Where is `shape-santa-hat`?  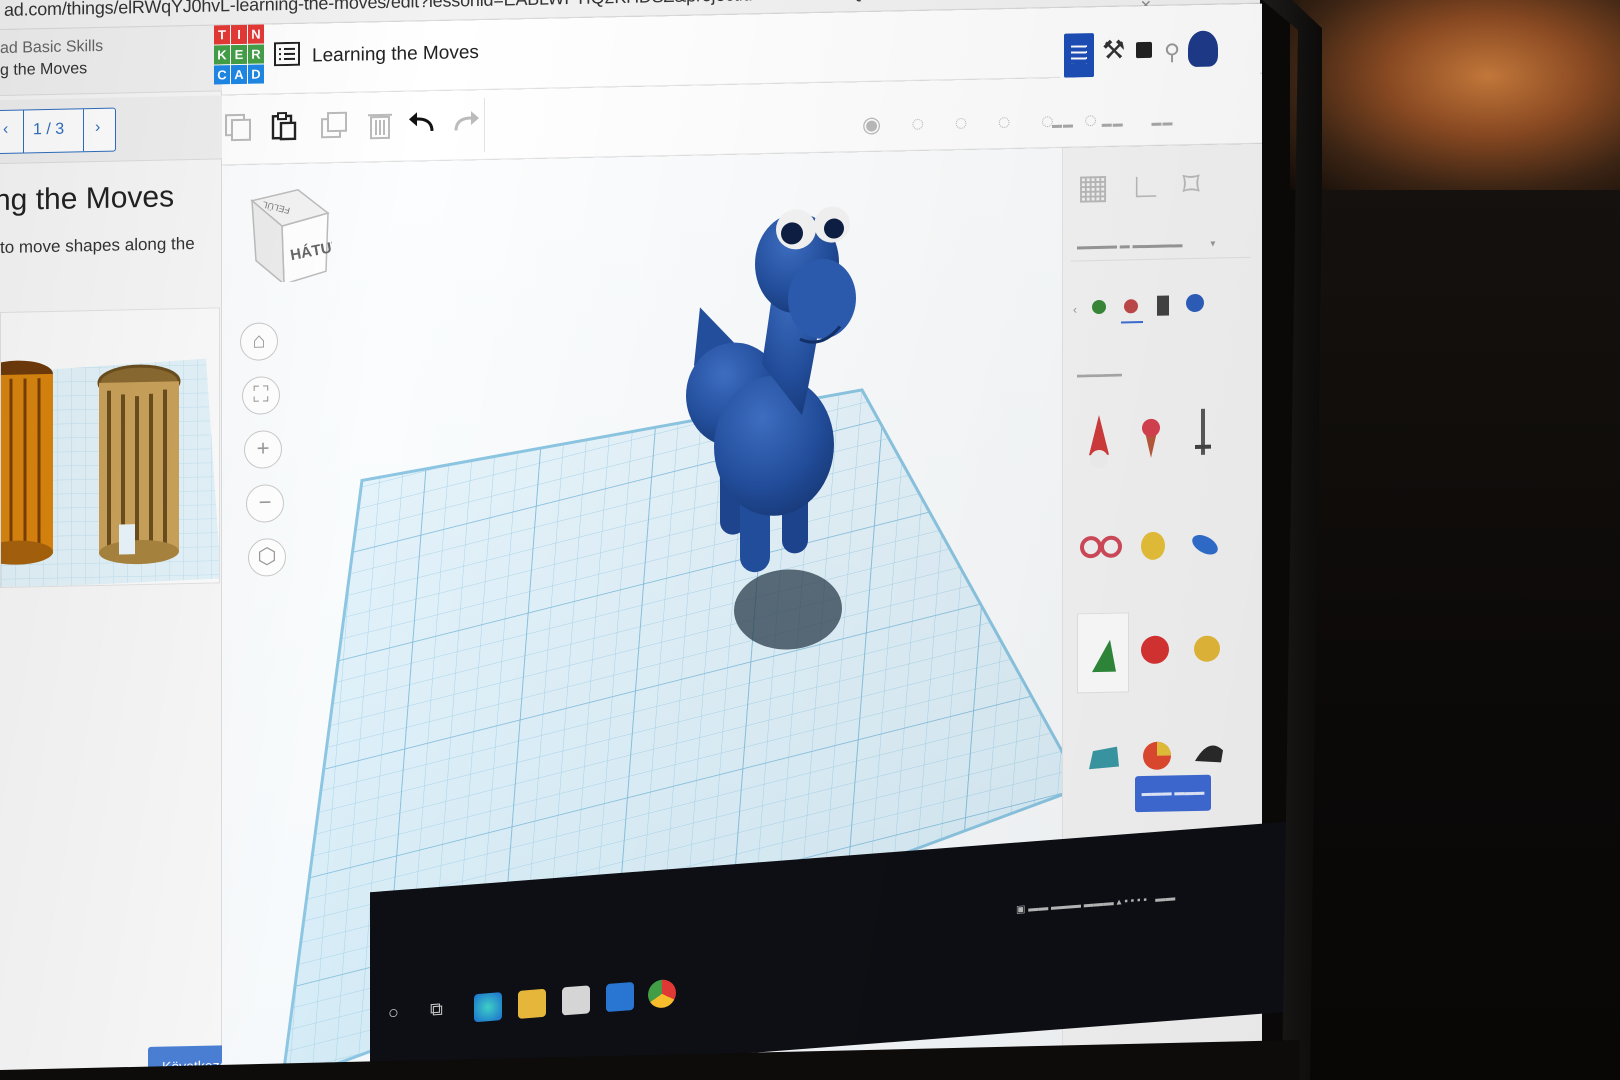
shape-santa-hat is located at coordinates (1099, 436).